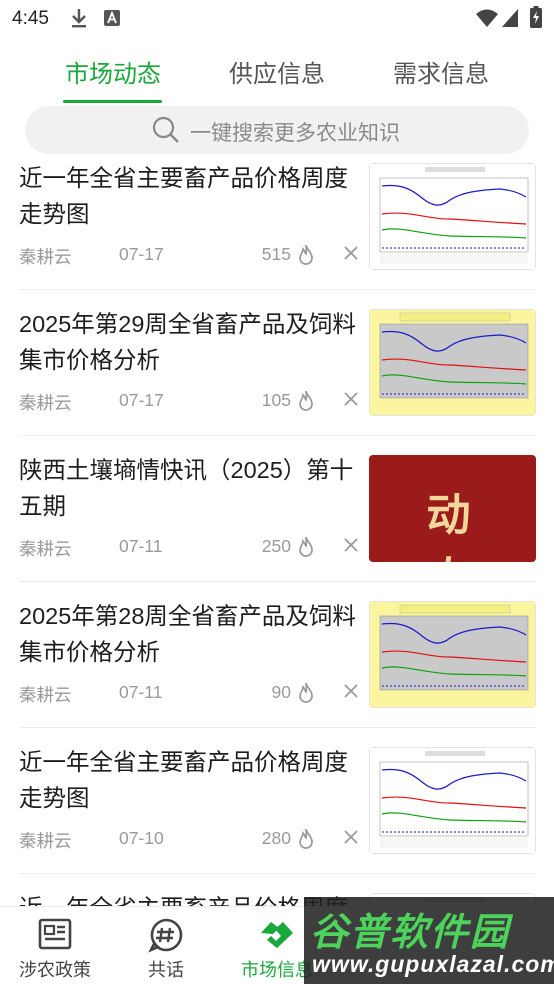  What do you see at coordinates (79, 18) in the screenshot?
I see `download-icon` at bounding box center [79, 18].